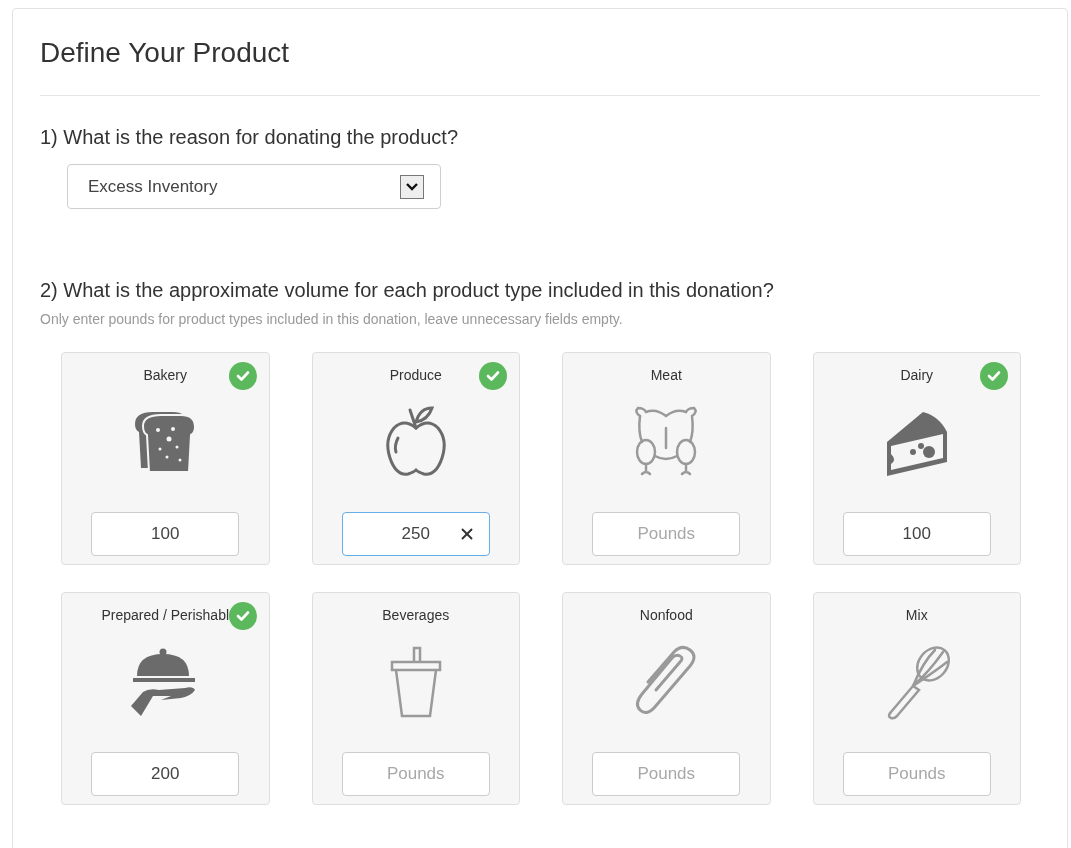  I want to click on page-title: Define Your Product, so click(165, 53).